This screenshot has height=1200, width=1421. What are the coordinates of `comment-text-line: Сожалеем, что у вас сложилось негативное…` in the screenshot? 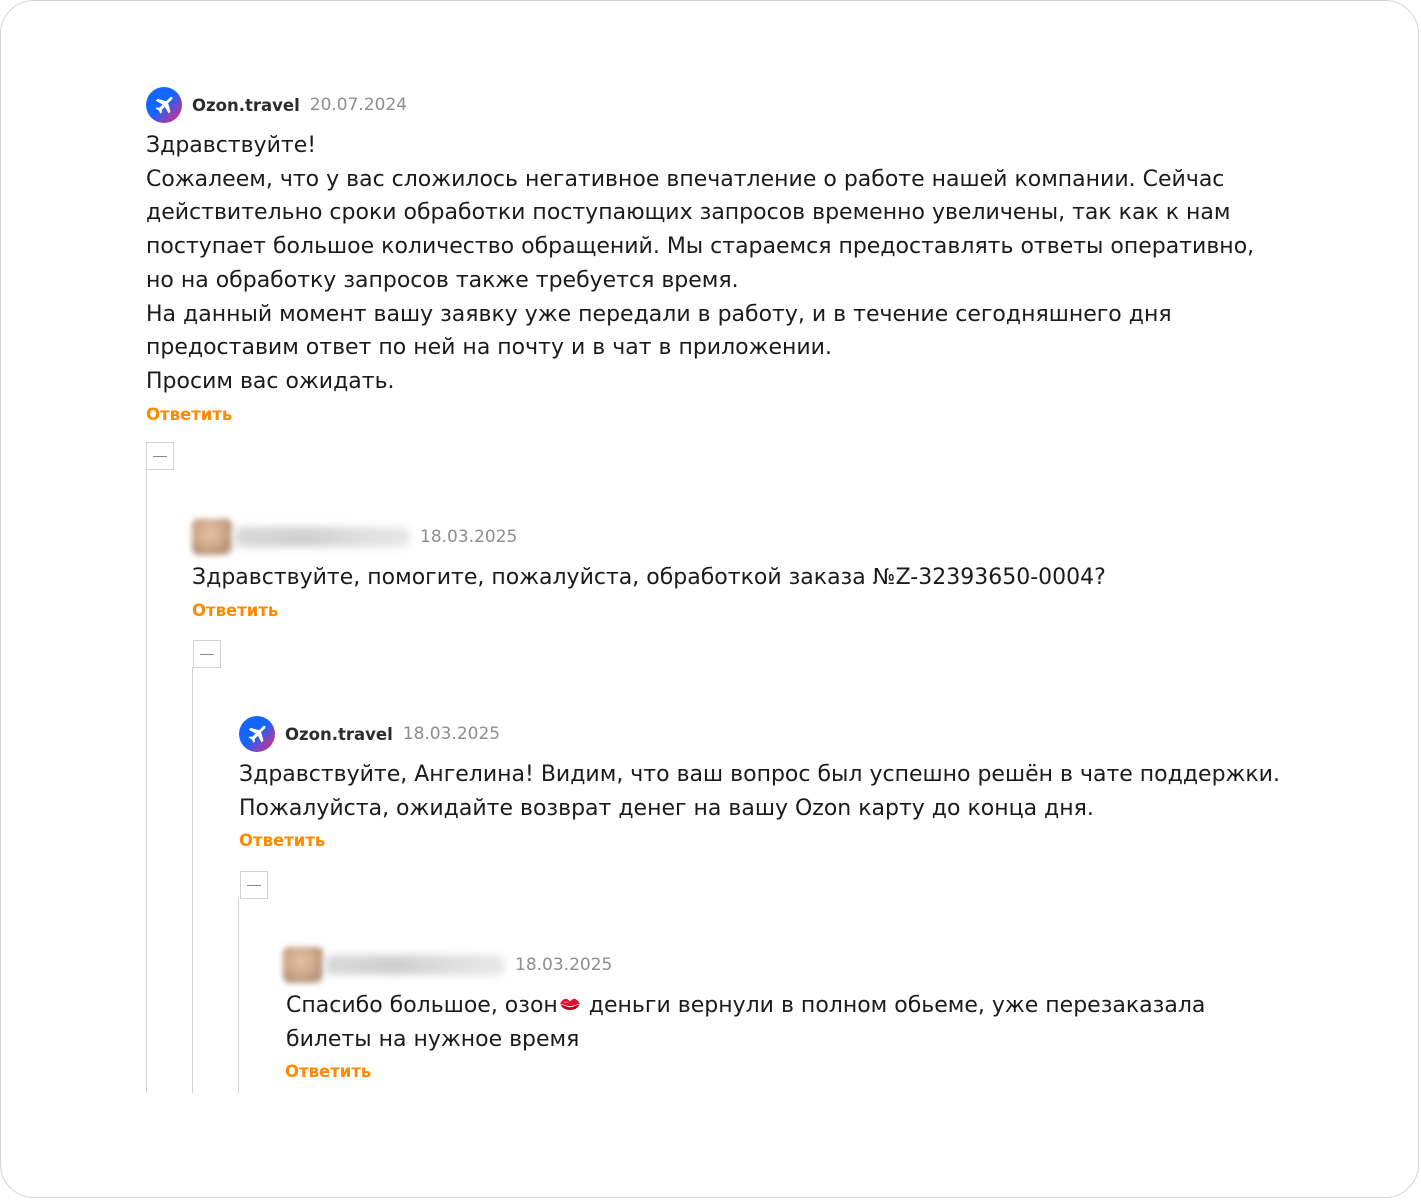 It's located at (685, 179).